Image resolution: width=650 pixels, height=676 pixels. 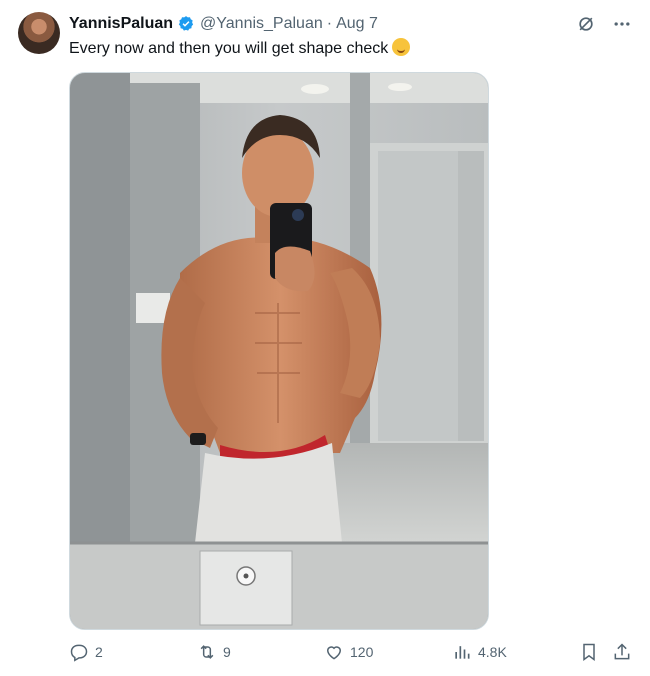 I want to click on smiling-emoji-icon, so click(x=401, y=47).